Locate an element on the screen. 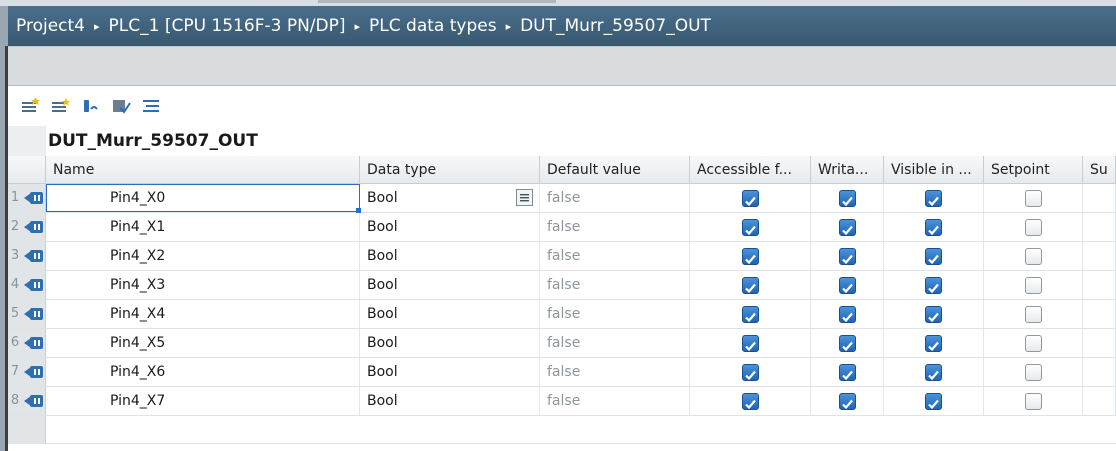 This screenshot has height=451, width=1116. table-row: 4 Pin4_X3 Bool false is located at coordinates (562, 285).